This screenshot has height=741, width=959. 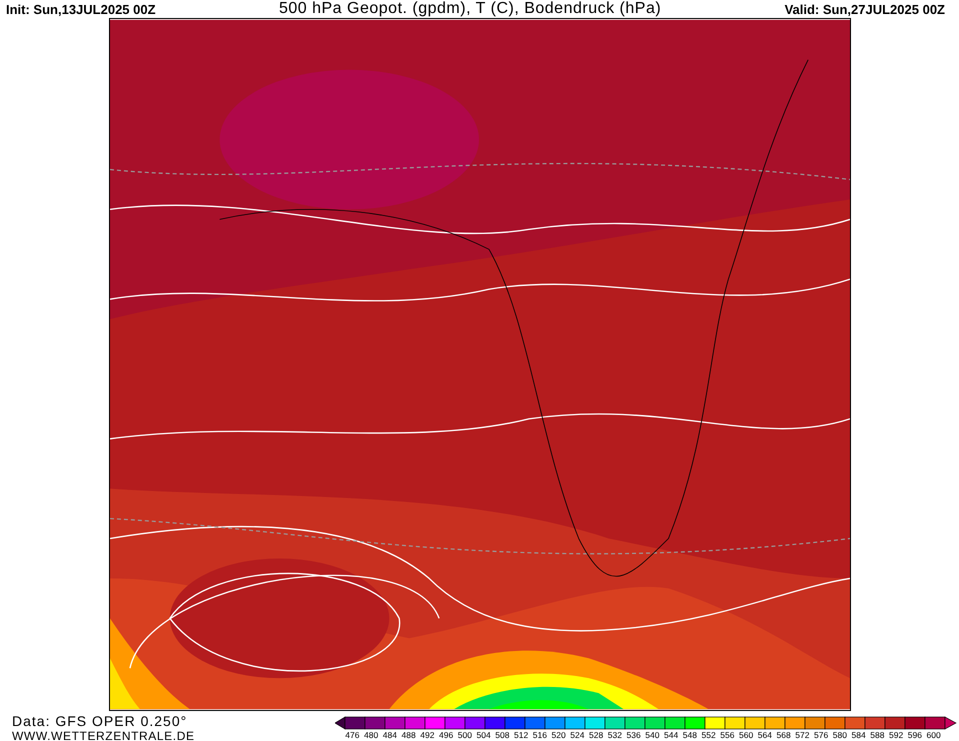 What do you see at coordinates (746, 735) in the screenshot?
I see `legend-tick-label: 560` at bounding box center [746, 735].